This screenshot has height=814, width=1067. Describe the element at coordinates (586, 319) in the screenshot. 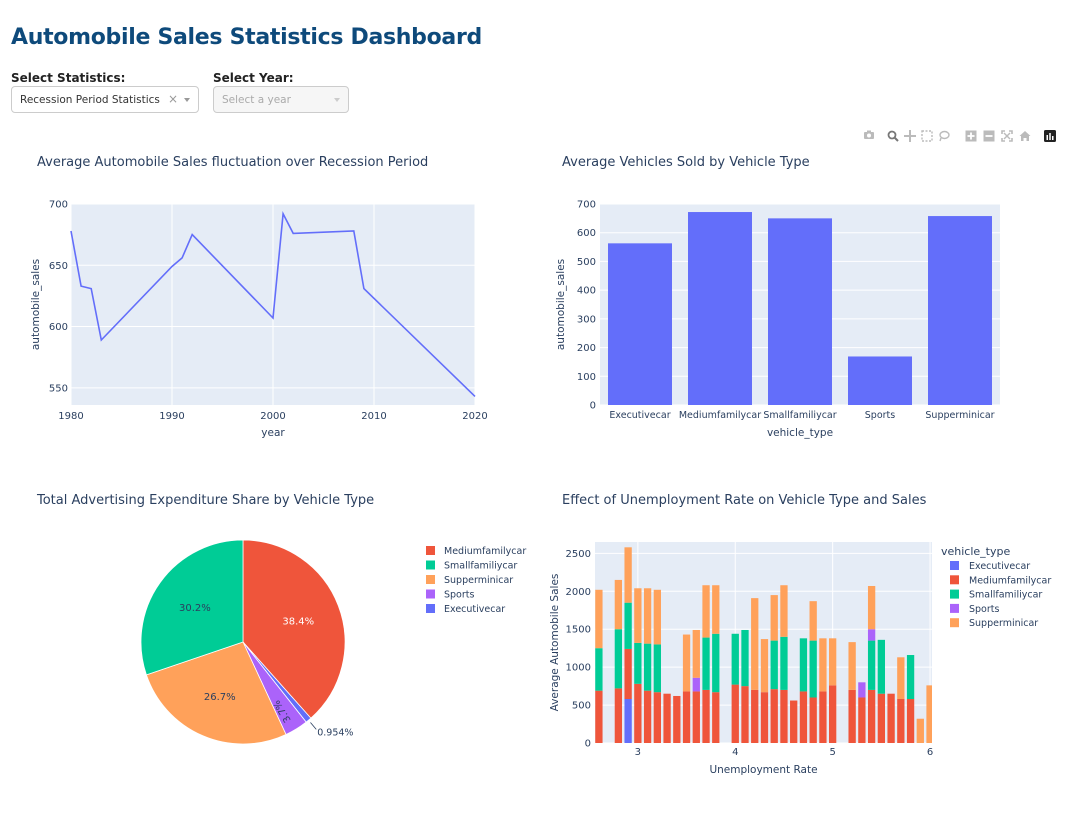

I see `y-tick-label: 300` at that location.